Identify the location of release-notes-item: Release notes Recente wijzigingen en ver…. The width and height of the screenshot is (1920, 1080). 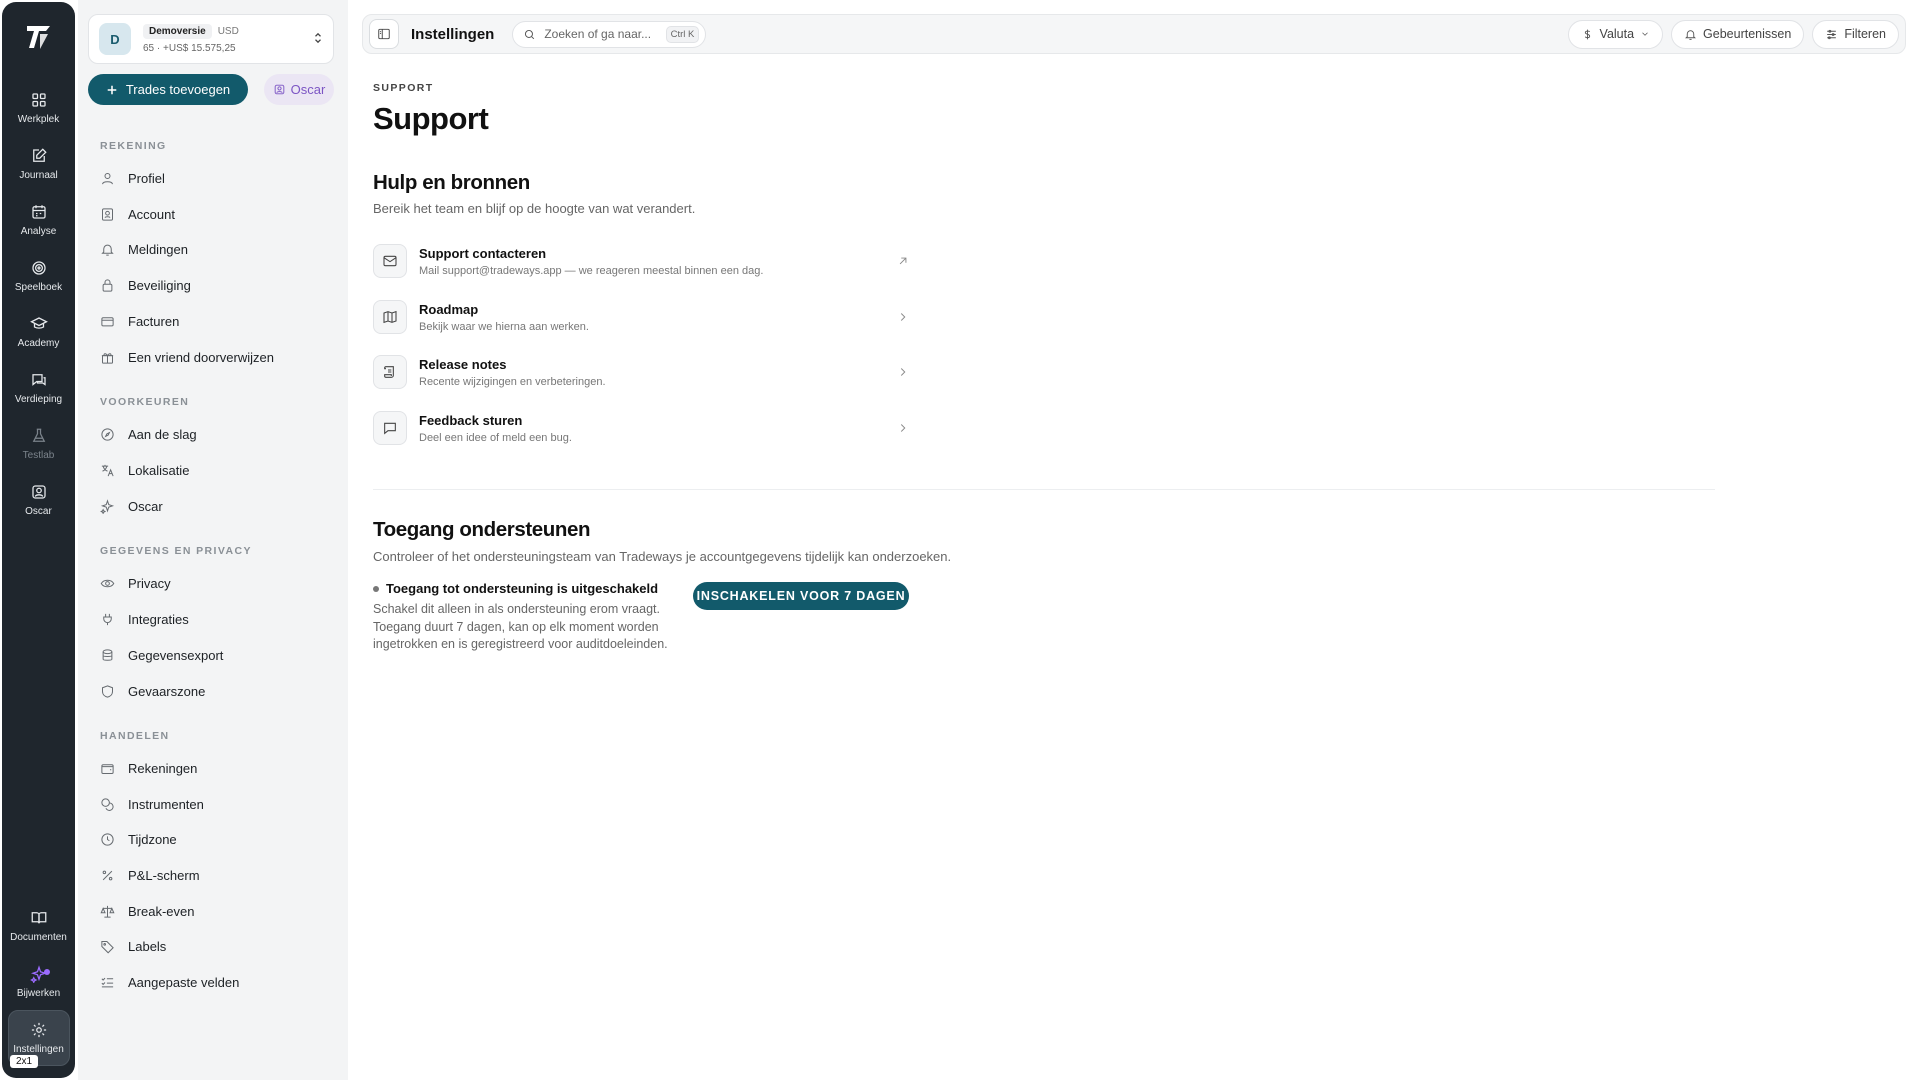
(641, 372).